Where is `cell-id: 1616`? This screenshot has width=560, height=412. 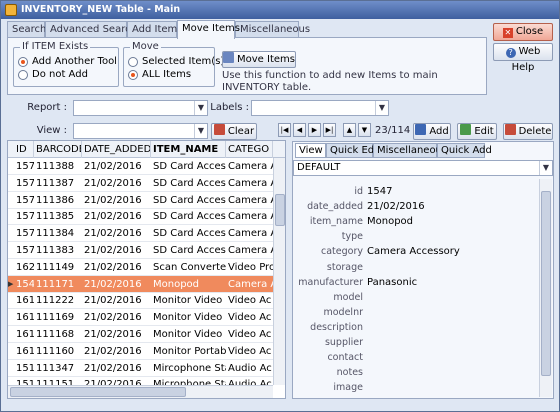 cell-id: 1616 is located at coordinates (25, 351).